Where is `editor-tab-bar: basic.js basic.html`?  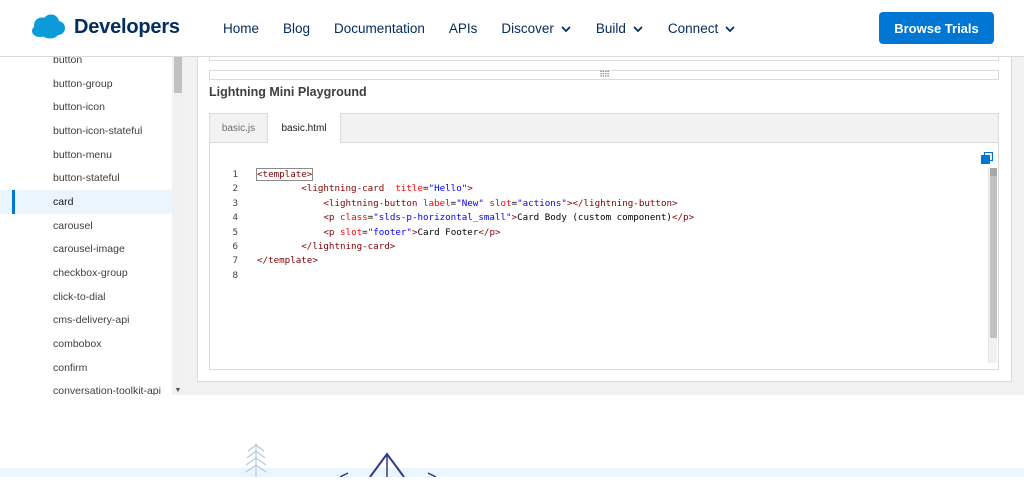
editor-tab-bar: basic.js basic.html is located at coordinates (604, 128).